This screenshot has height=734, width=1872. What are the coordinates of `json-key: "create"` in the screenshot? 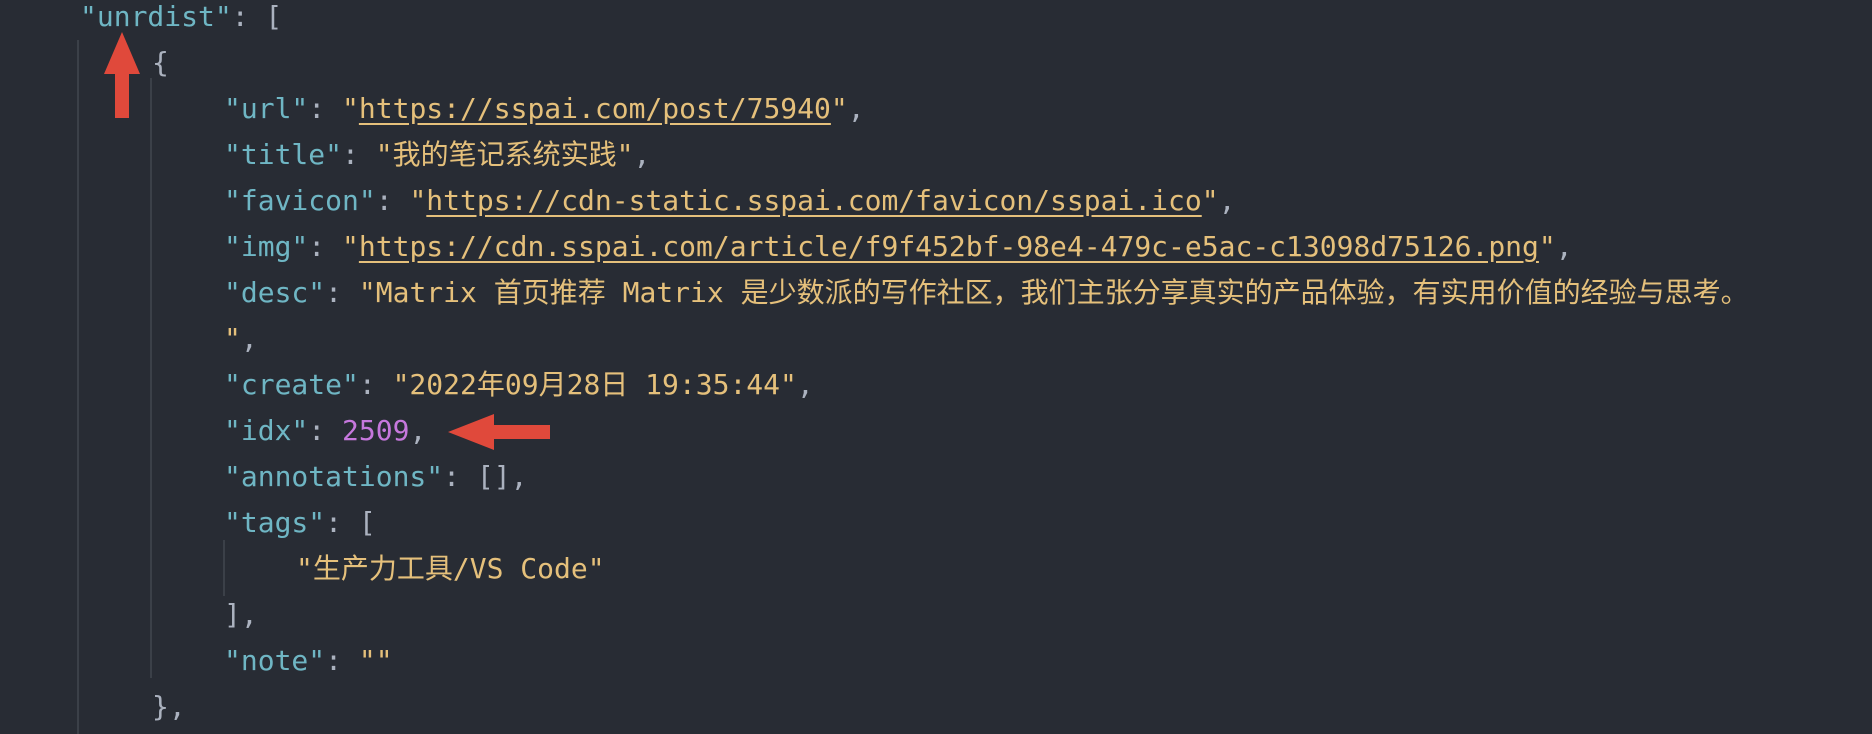 It's located at (291, 384).